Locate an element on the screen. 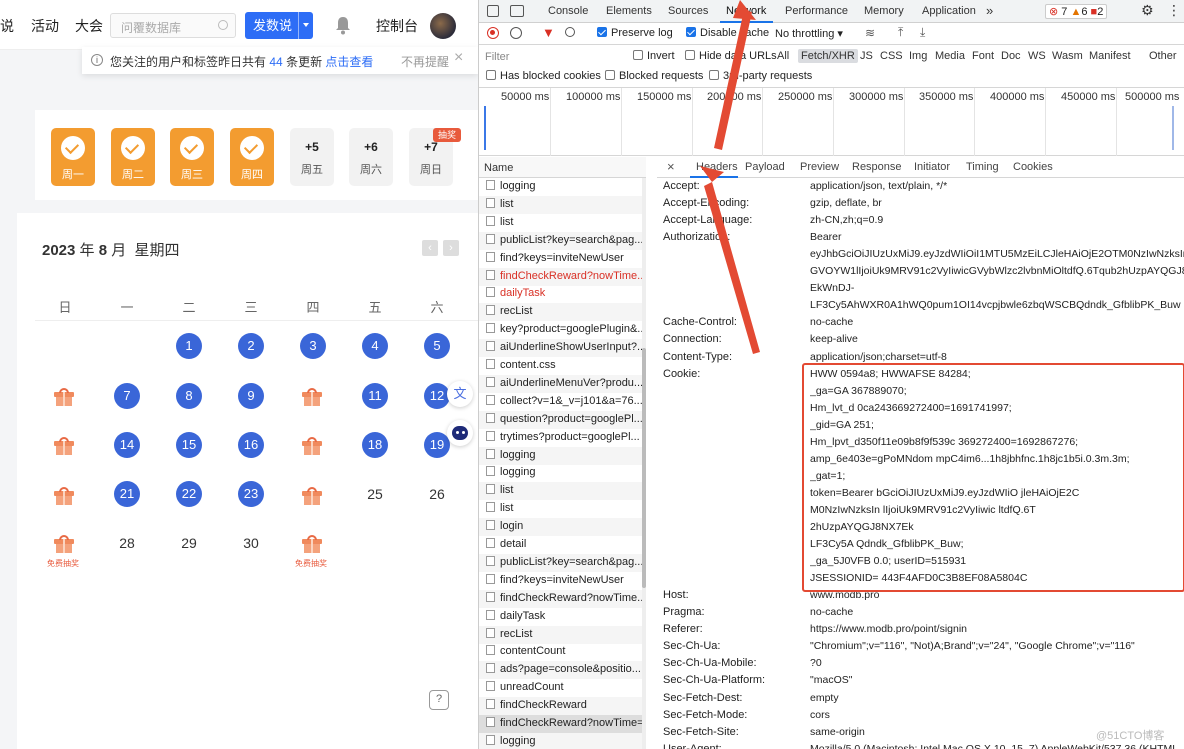 Image resolution: width=1184 pixels, height=749 pixels. request-row: login is located at coordinates (560, 527).